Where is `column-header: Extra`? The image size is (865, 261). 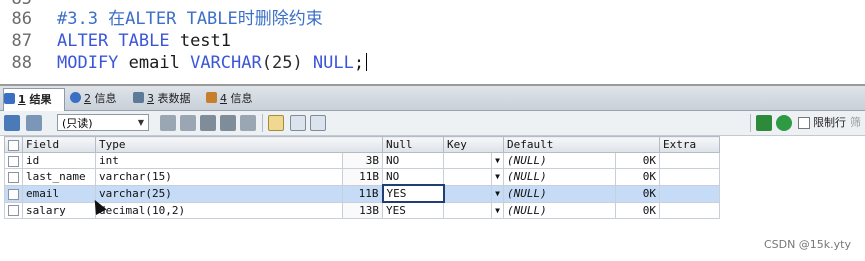 column-header: Extra is located at coordinates (689, 144).